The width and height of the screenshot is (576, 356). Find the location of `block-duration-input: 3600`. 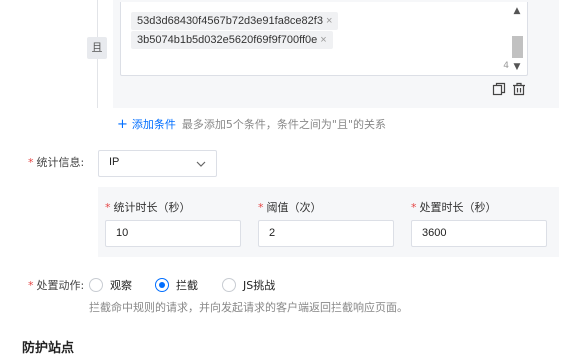

block-duration-input: 3600 is located at coordinates (479, 233).